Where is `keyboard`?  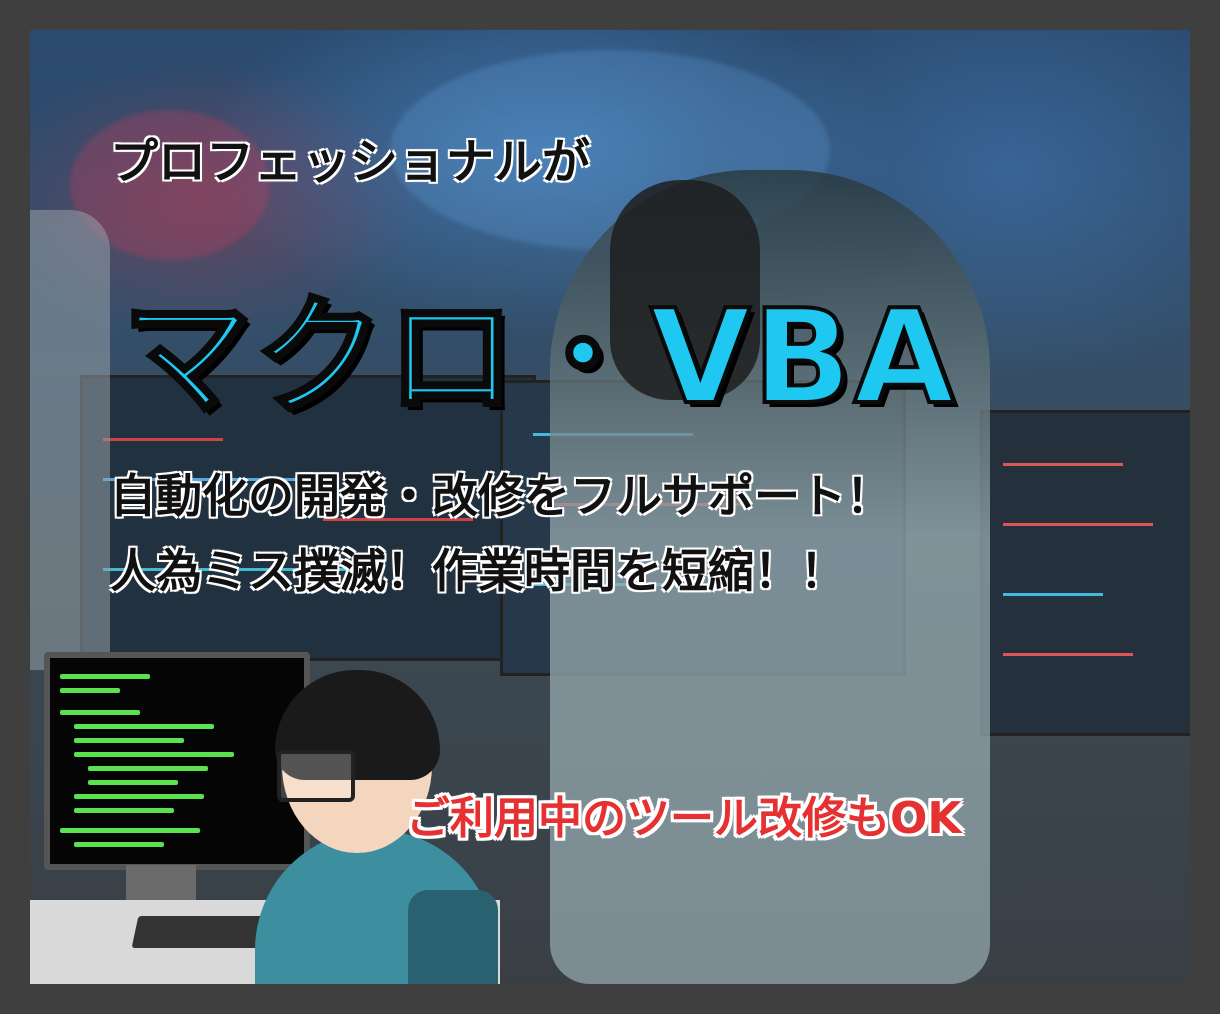
keyboard is located at coordinates (200, 932).